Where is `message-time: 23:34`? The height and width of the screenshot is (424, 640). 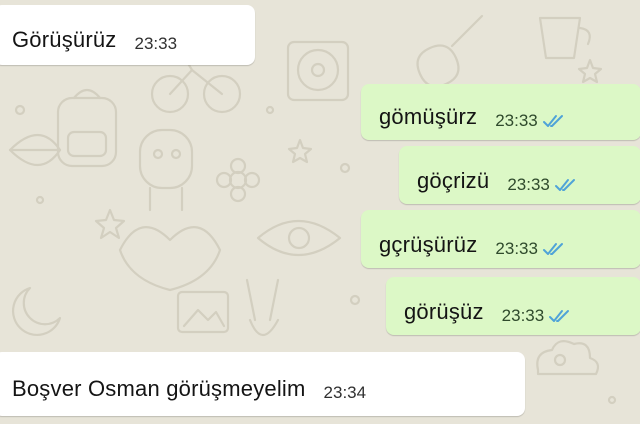 message-time: 23:34 is located at coordinates (345, 392).